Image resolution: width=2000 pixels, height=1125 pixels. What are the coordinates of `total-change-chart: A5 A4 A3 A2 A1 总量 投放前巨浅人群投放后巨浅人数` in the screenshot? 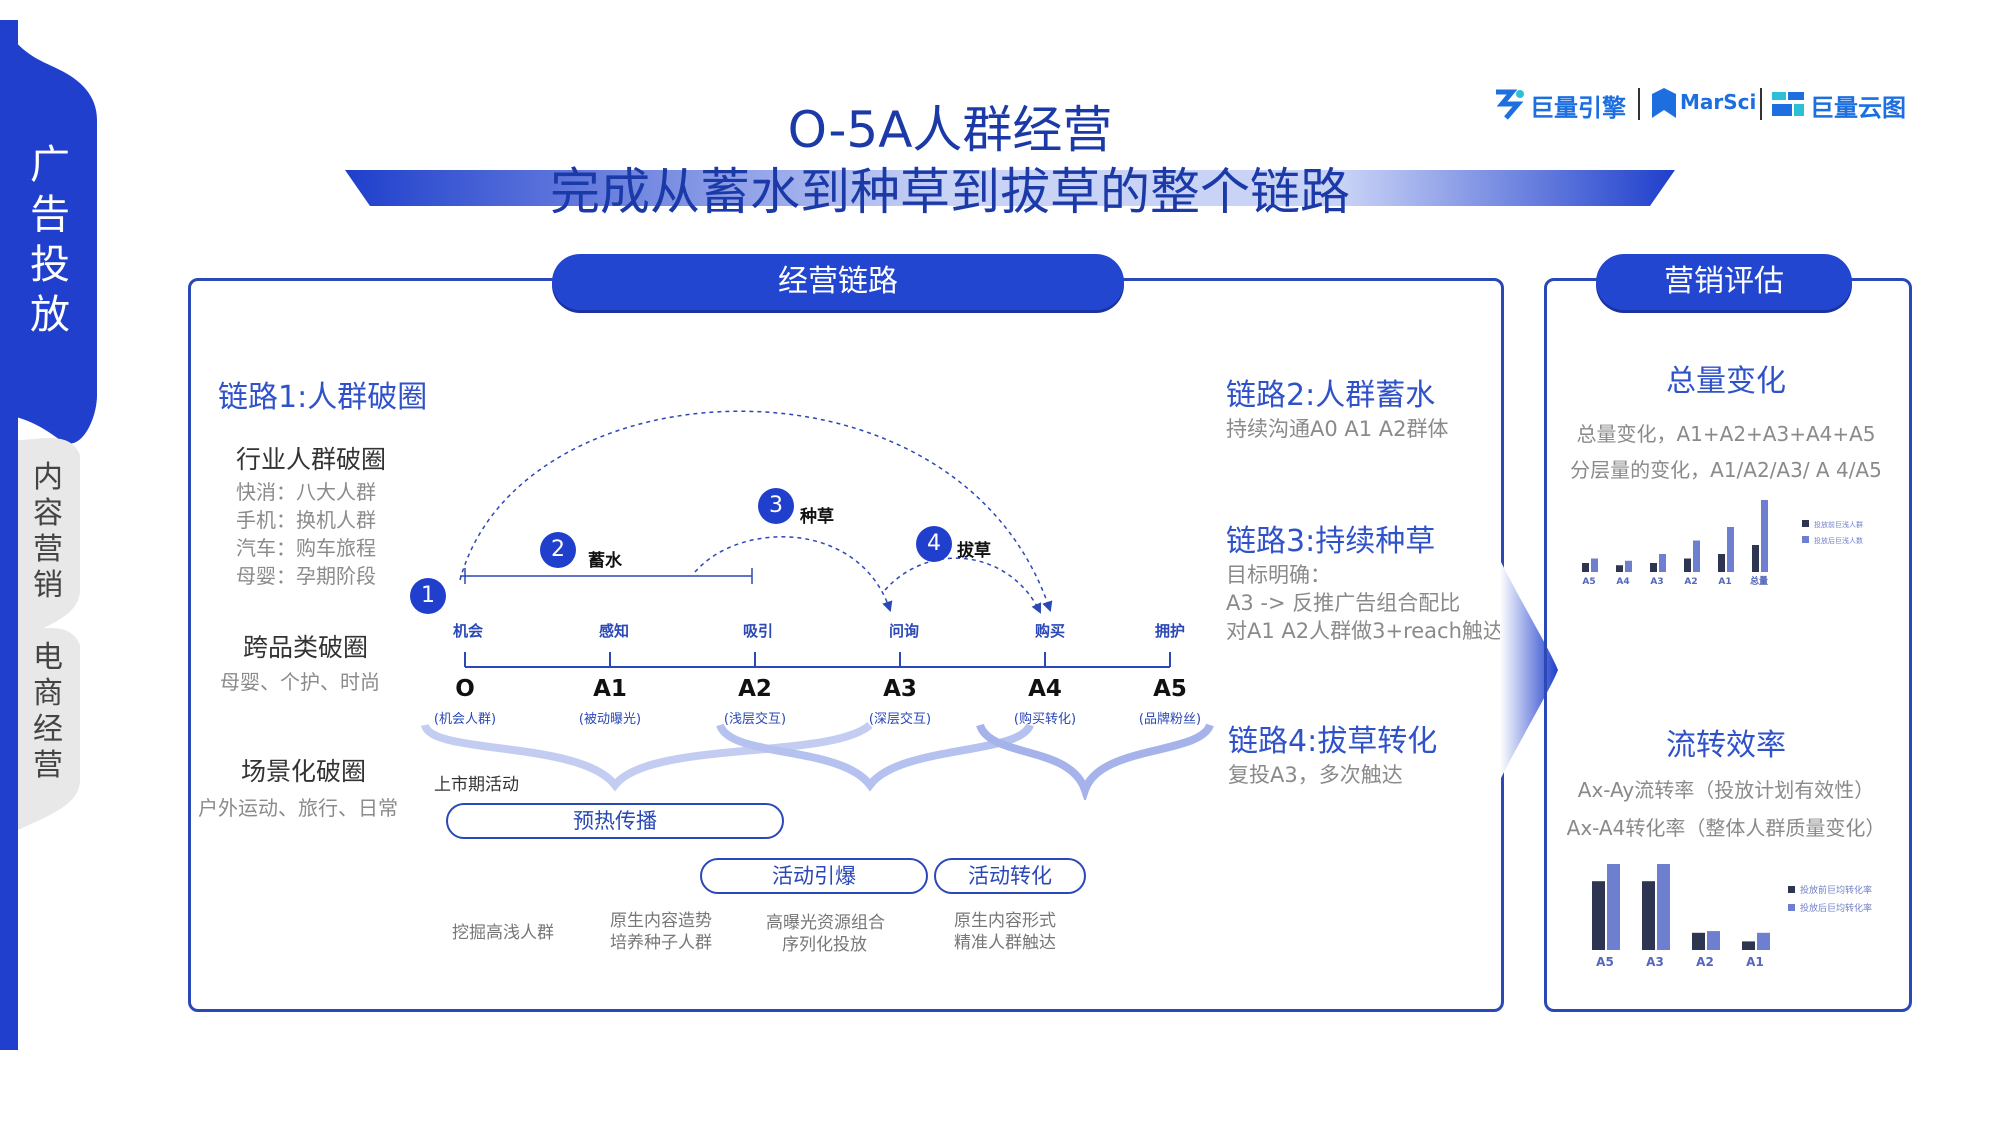 It's located at (1722, 543).